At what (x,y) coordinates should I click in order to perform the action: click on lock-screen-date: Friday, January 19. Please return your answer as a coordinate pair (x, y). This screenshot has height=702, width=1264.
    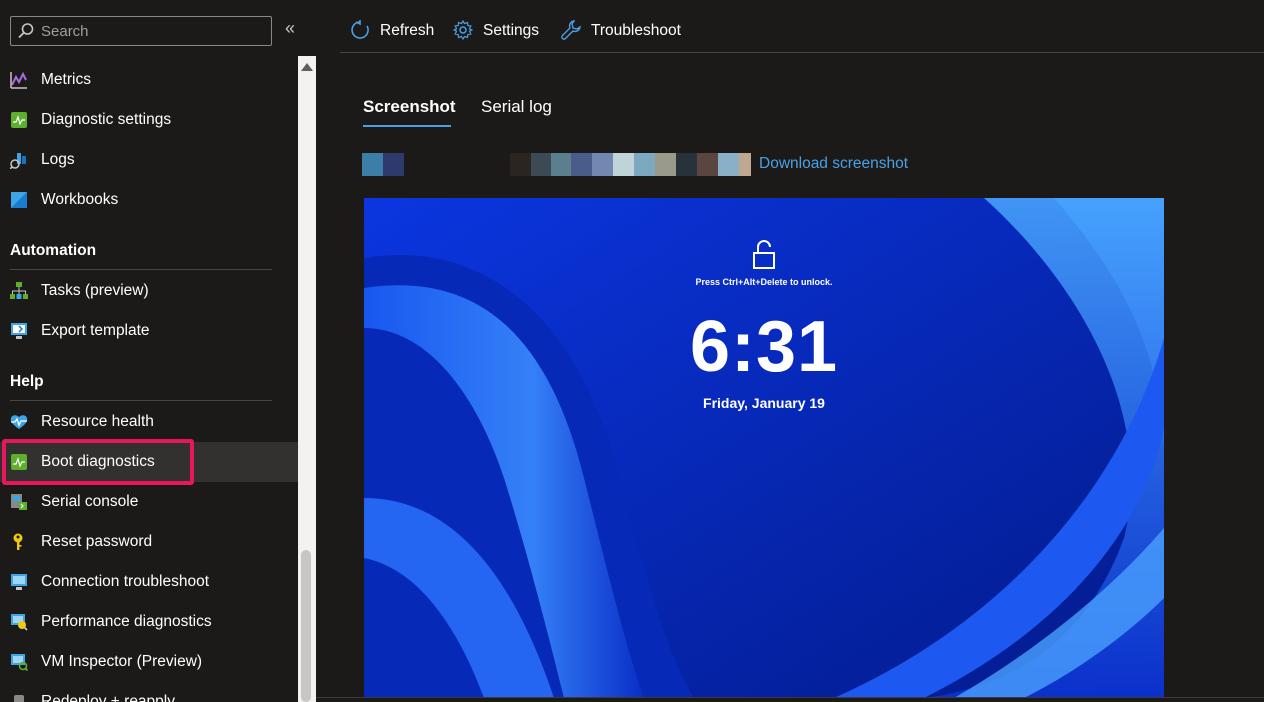
    Looking at the image, I should click on (764, 403).